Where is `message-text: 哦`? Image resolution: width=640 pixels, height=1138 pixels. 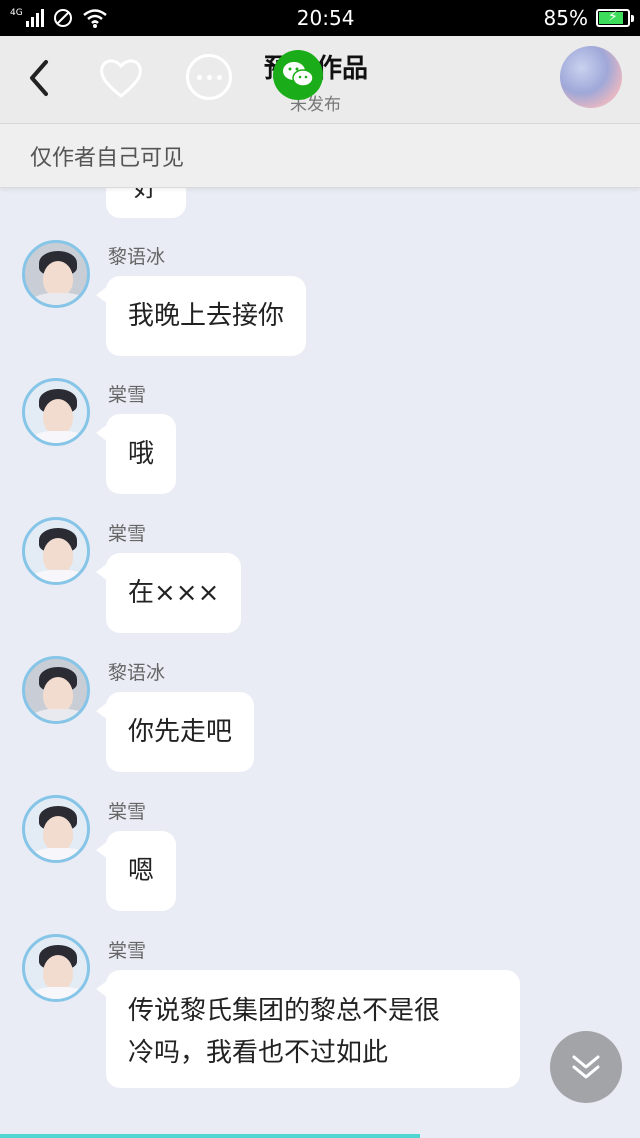 message-text: 哦 is located at coordinates (141, 454).